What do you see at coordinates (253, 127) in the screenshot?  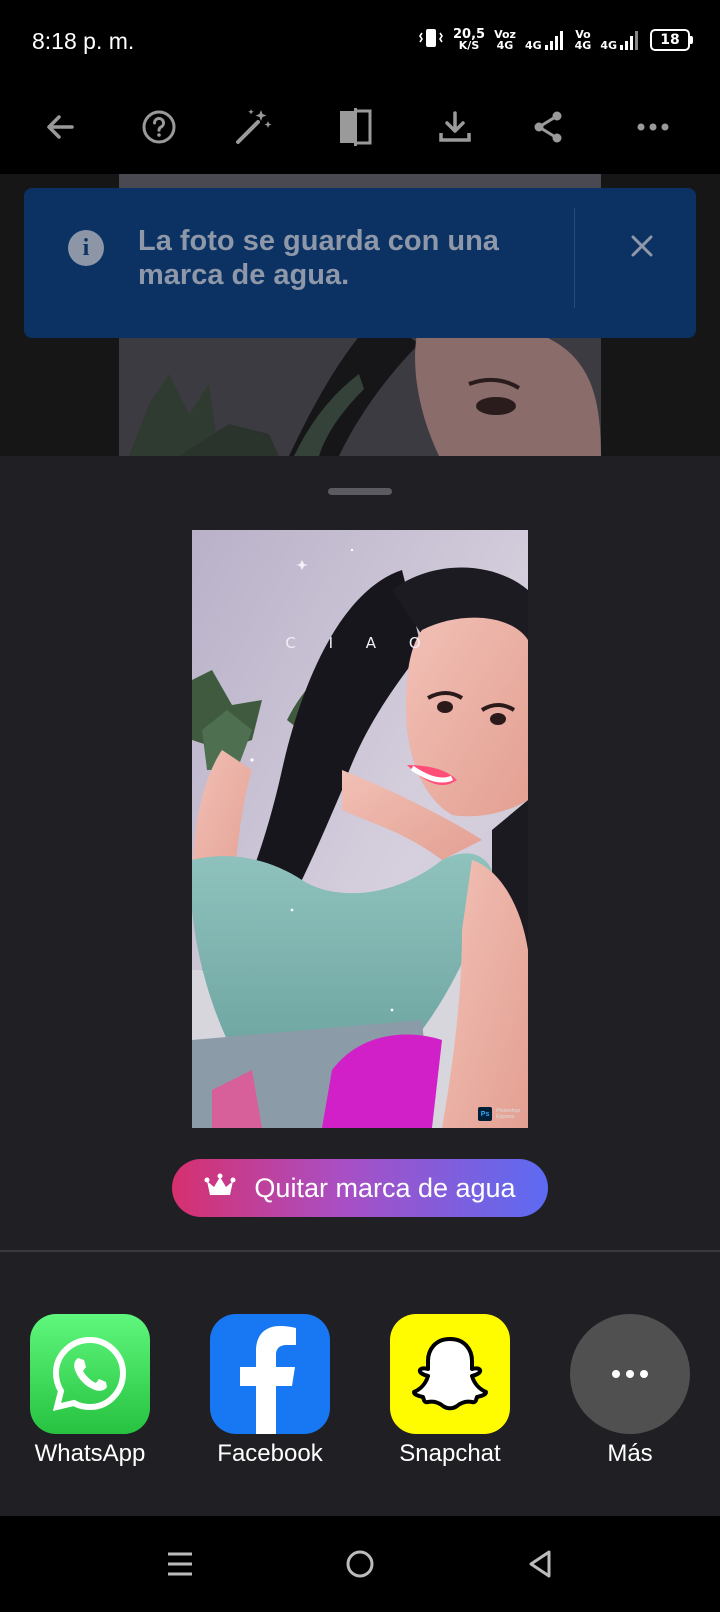 I see `magic-wand-icon` at bounding box center [253, 127].